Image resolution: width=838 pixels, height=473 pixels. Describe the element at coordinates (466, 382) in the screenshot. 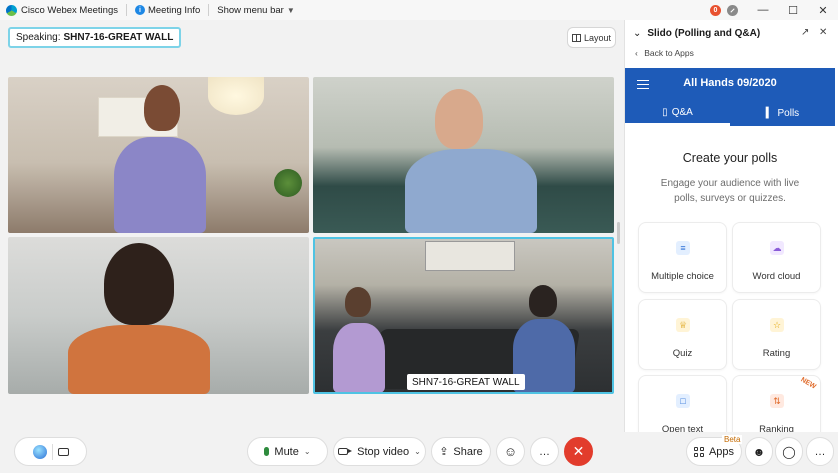

I see `tile-name-label: SHN7-16-GREAT WALL` at that location.